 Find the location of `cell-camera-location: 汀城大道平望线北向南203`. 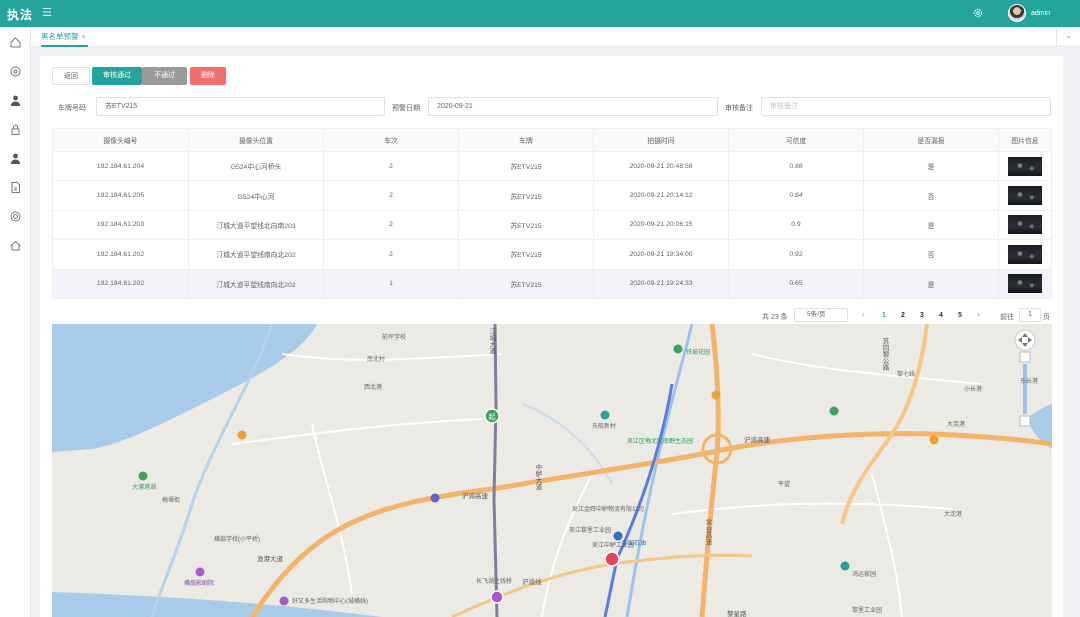

cell-camera-location: 汀城大道平望线北向南203 is located at coordinates (256, 225).